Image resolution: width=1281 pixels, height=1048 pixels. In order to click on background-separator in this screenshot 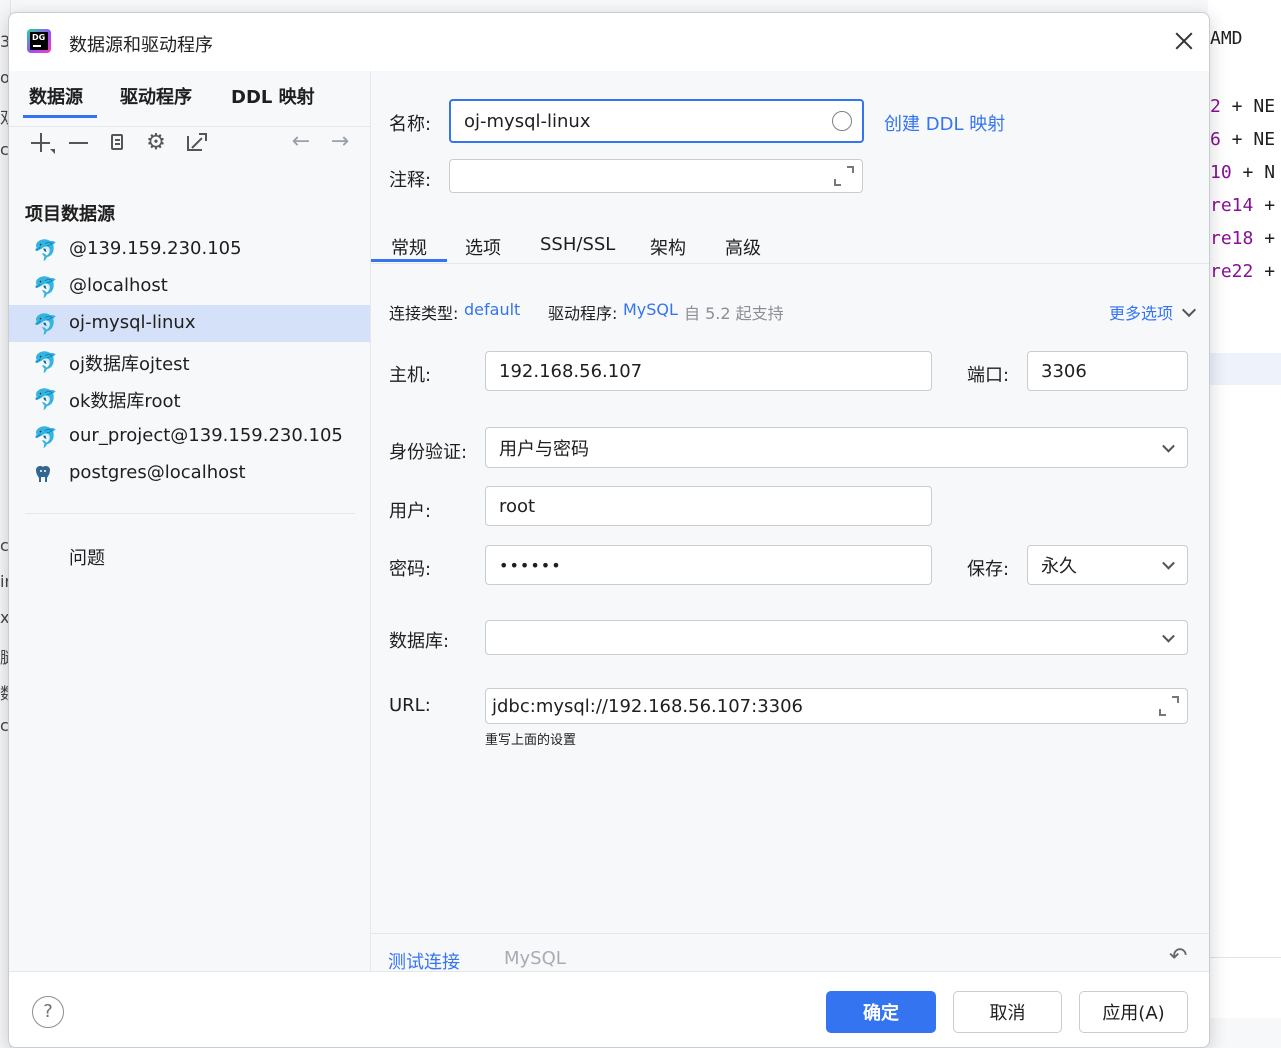, I will do `click(1244, 957)`.